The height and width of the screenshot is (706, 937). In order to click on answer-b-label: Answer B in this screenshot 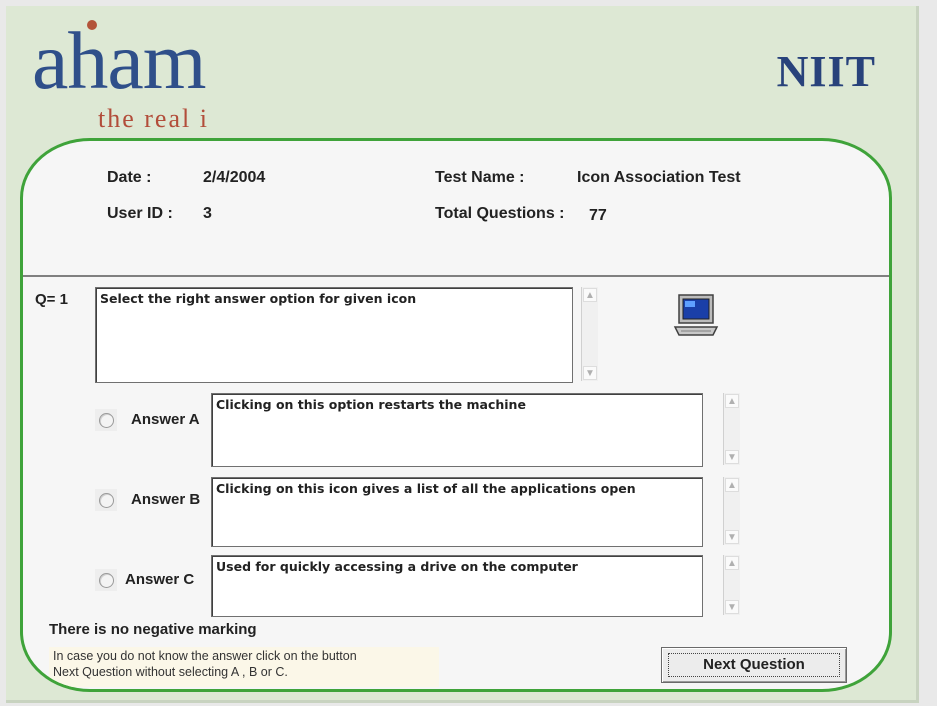, I will do `click(166, 499)`.